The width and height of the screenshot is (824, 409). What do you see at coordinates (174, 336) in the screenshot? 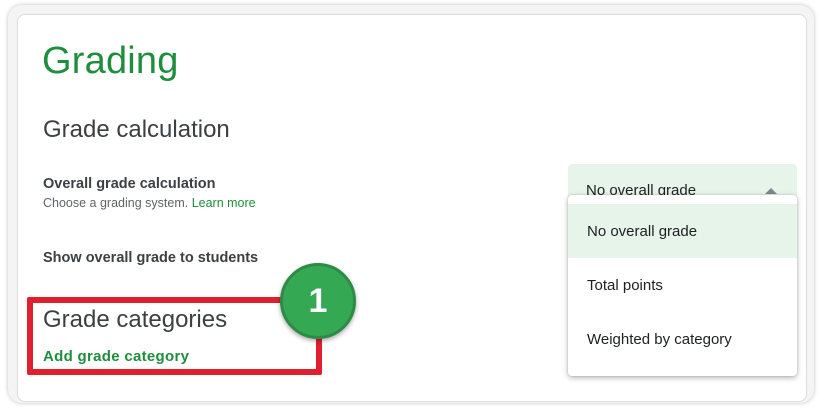
I see `highlight-box` at bounding box center [174, 336].